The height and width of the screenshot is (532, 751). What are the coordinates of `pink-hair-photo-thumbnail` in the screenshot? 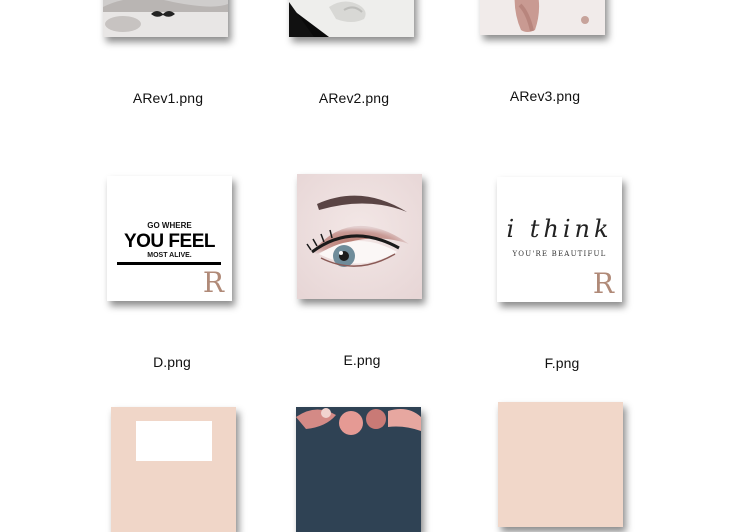 It's located at (358, 469).